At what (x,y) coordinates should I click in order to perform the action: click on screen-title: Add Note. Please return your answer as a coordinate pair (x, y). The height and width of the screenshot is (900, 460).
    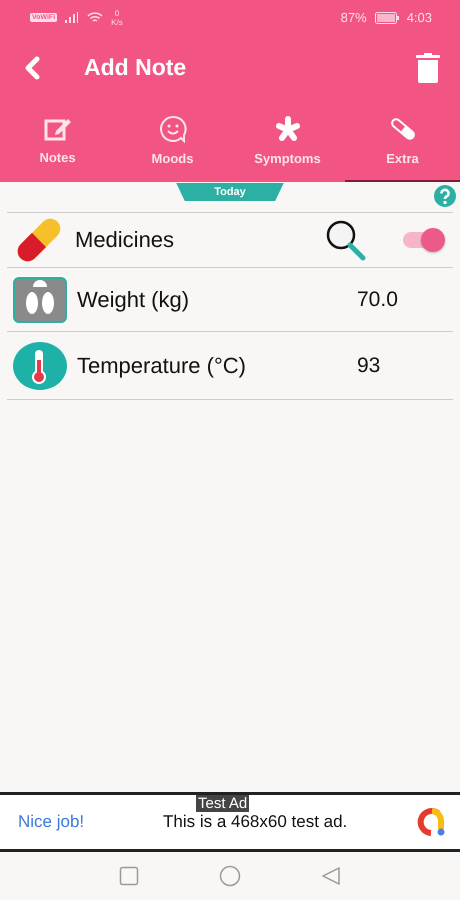
    Looking at the image, I should click on (136, 67).